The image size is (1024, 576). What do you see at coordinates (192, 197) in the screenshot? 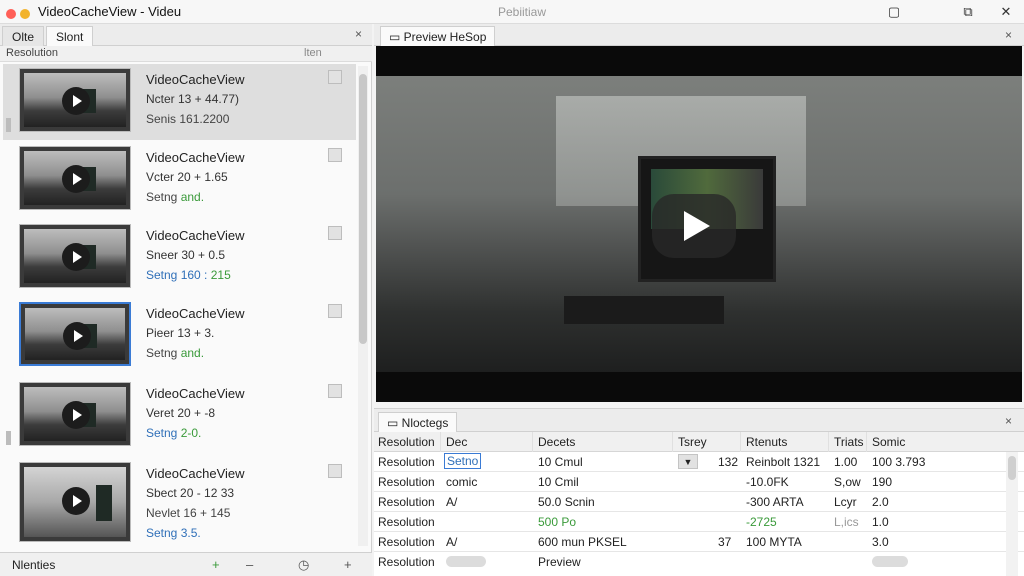
I see `item-subdetail-extra: and.` at bounding box center [192, 197].